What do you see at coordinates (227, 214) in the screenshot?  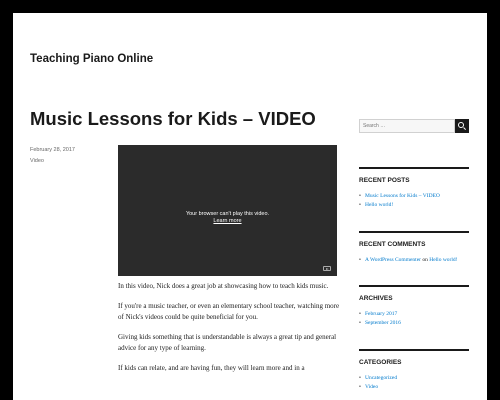 I see `video-error-message: Your browser can't play this video.` at bounding box center [227, 214].